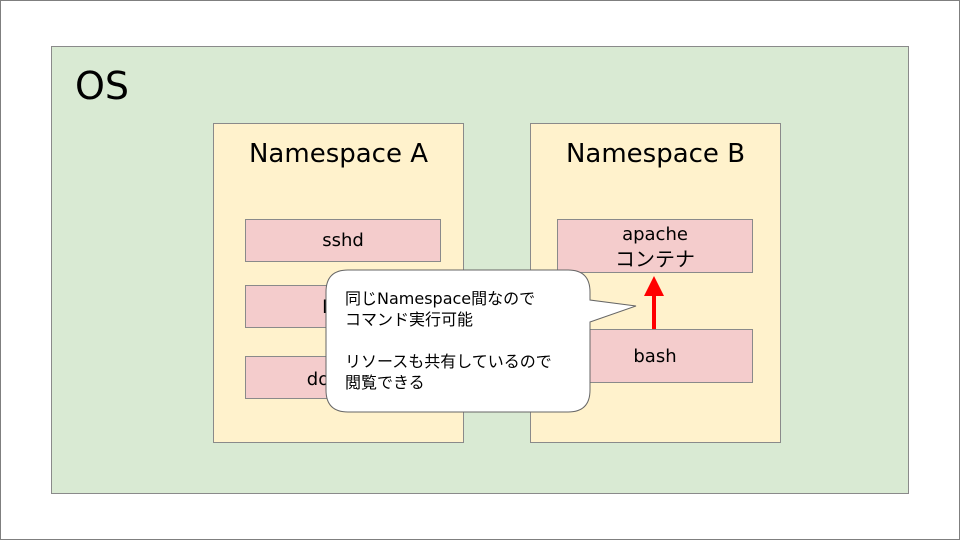 Image resolution: width=960 pixels, height=540 pixels. I want to click on callout-line-4: 閲覧できる, so click(385, 382).